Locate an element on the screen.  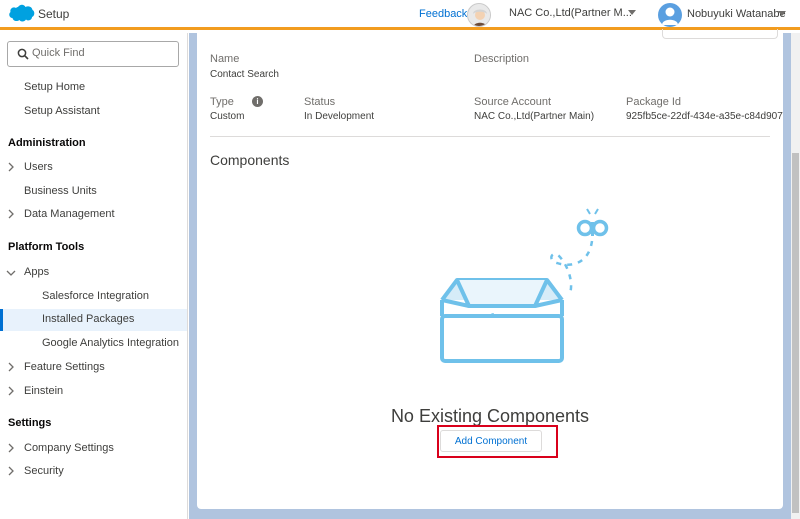
section-heading-settings: Settings is located at coordinates (30, 423).